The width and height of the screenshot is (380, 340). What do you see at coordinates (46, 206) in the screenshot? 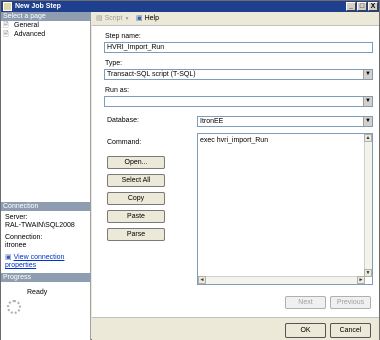
I see `connection-header: Connection` at bounding box center [46, 206].